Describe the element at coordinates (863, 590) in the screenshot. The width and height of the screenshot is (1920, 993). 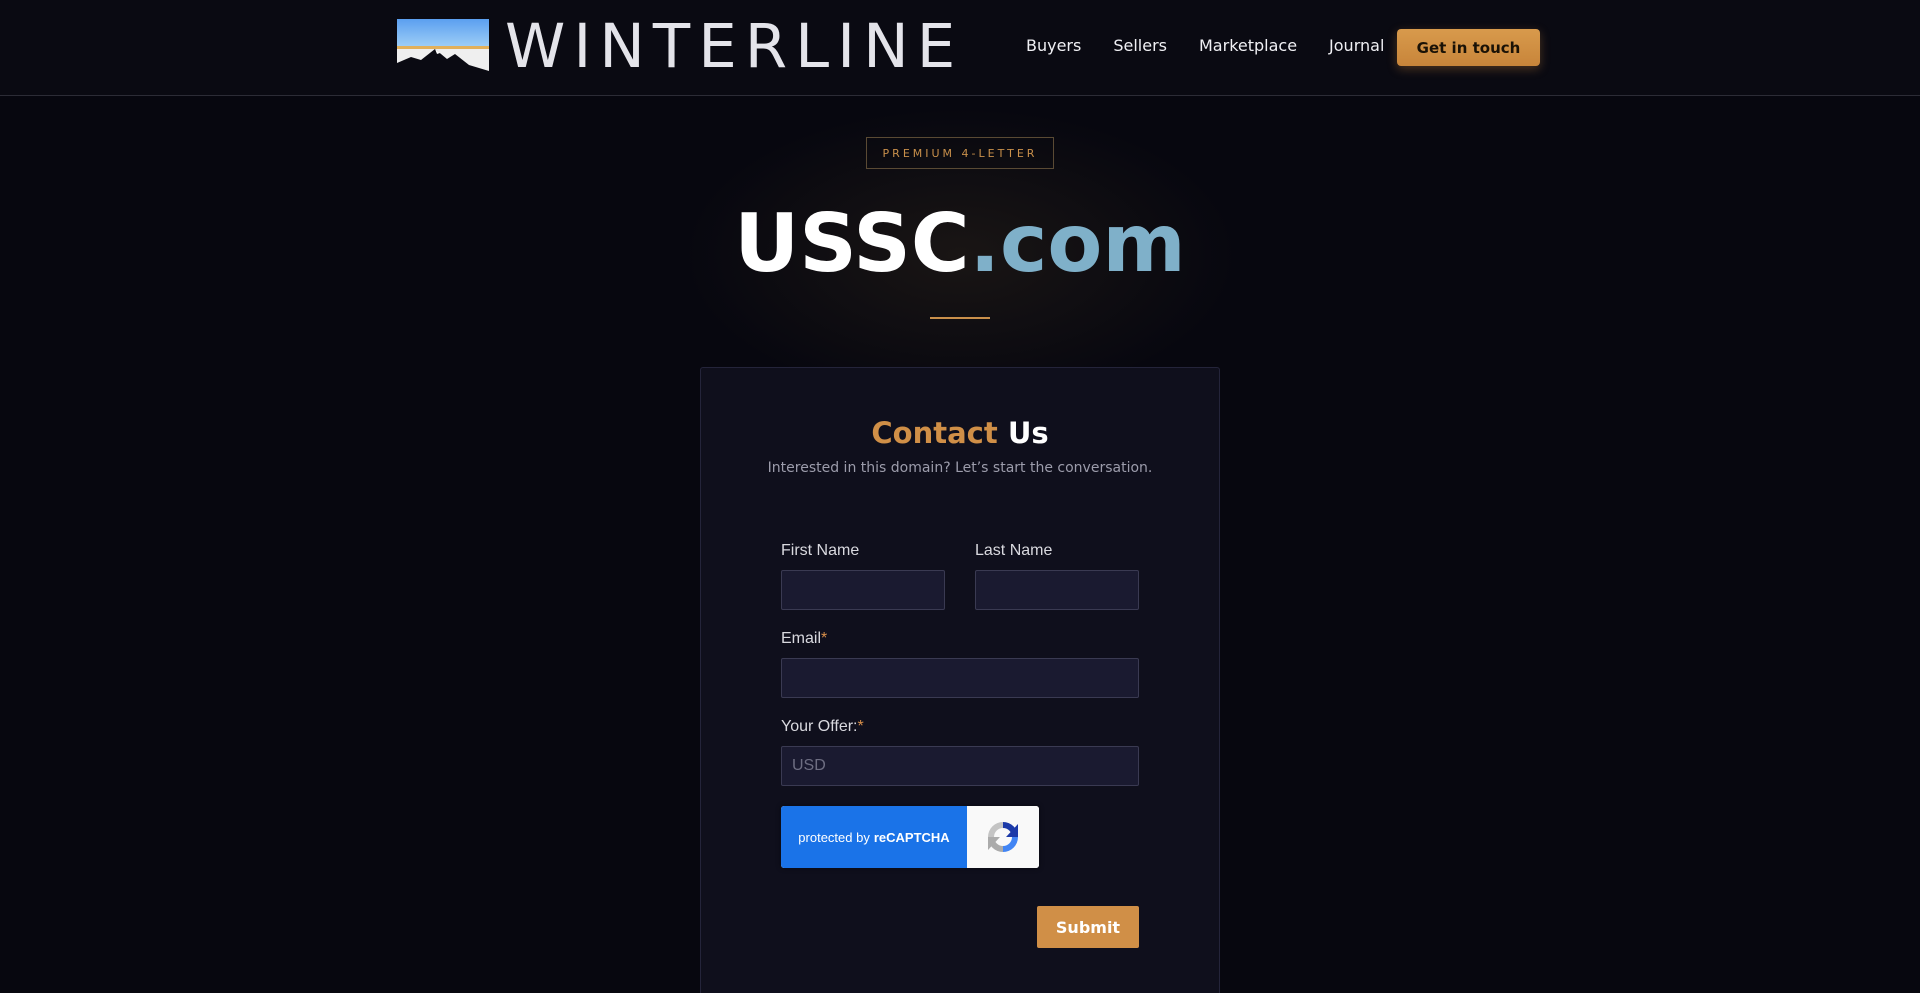
I see `first-name-field` at that location.